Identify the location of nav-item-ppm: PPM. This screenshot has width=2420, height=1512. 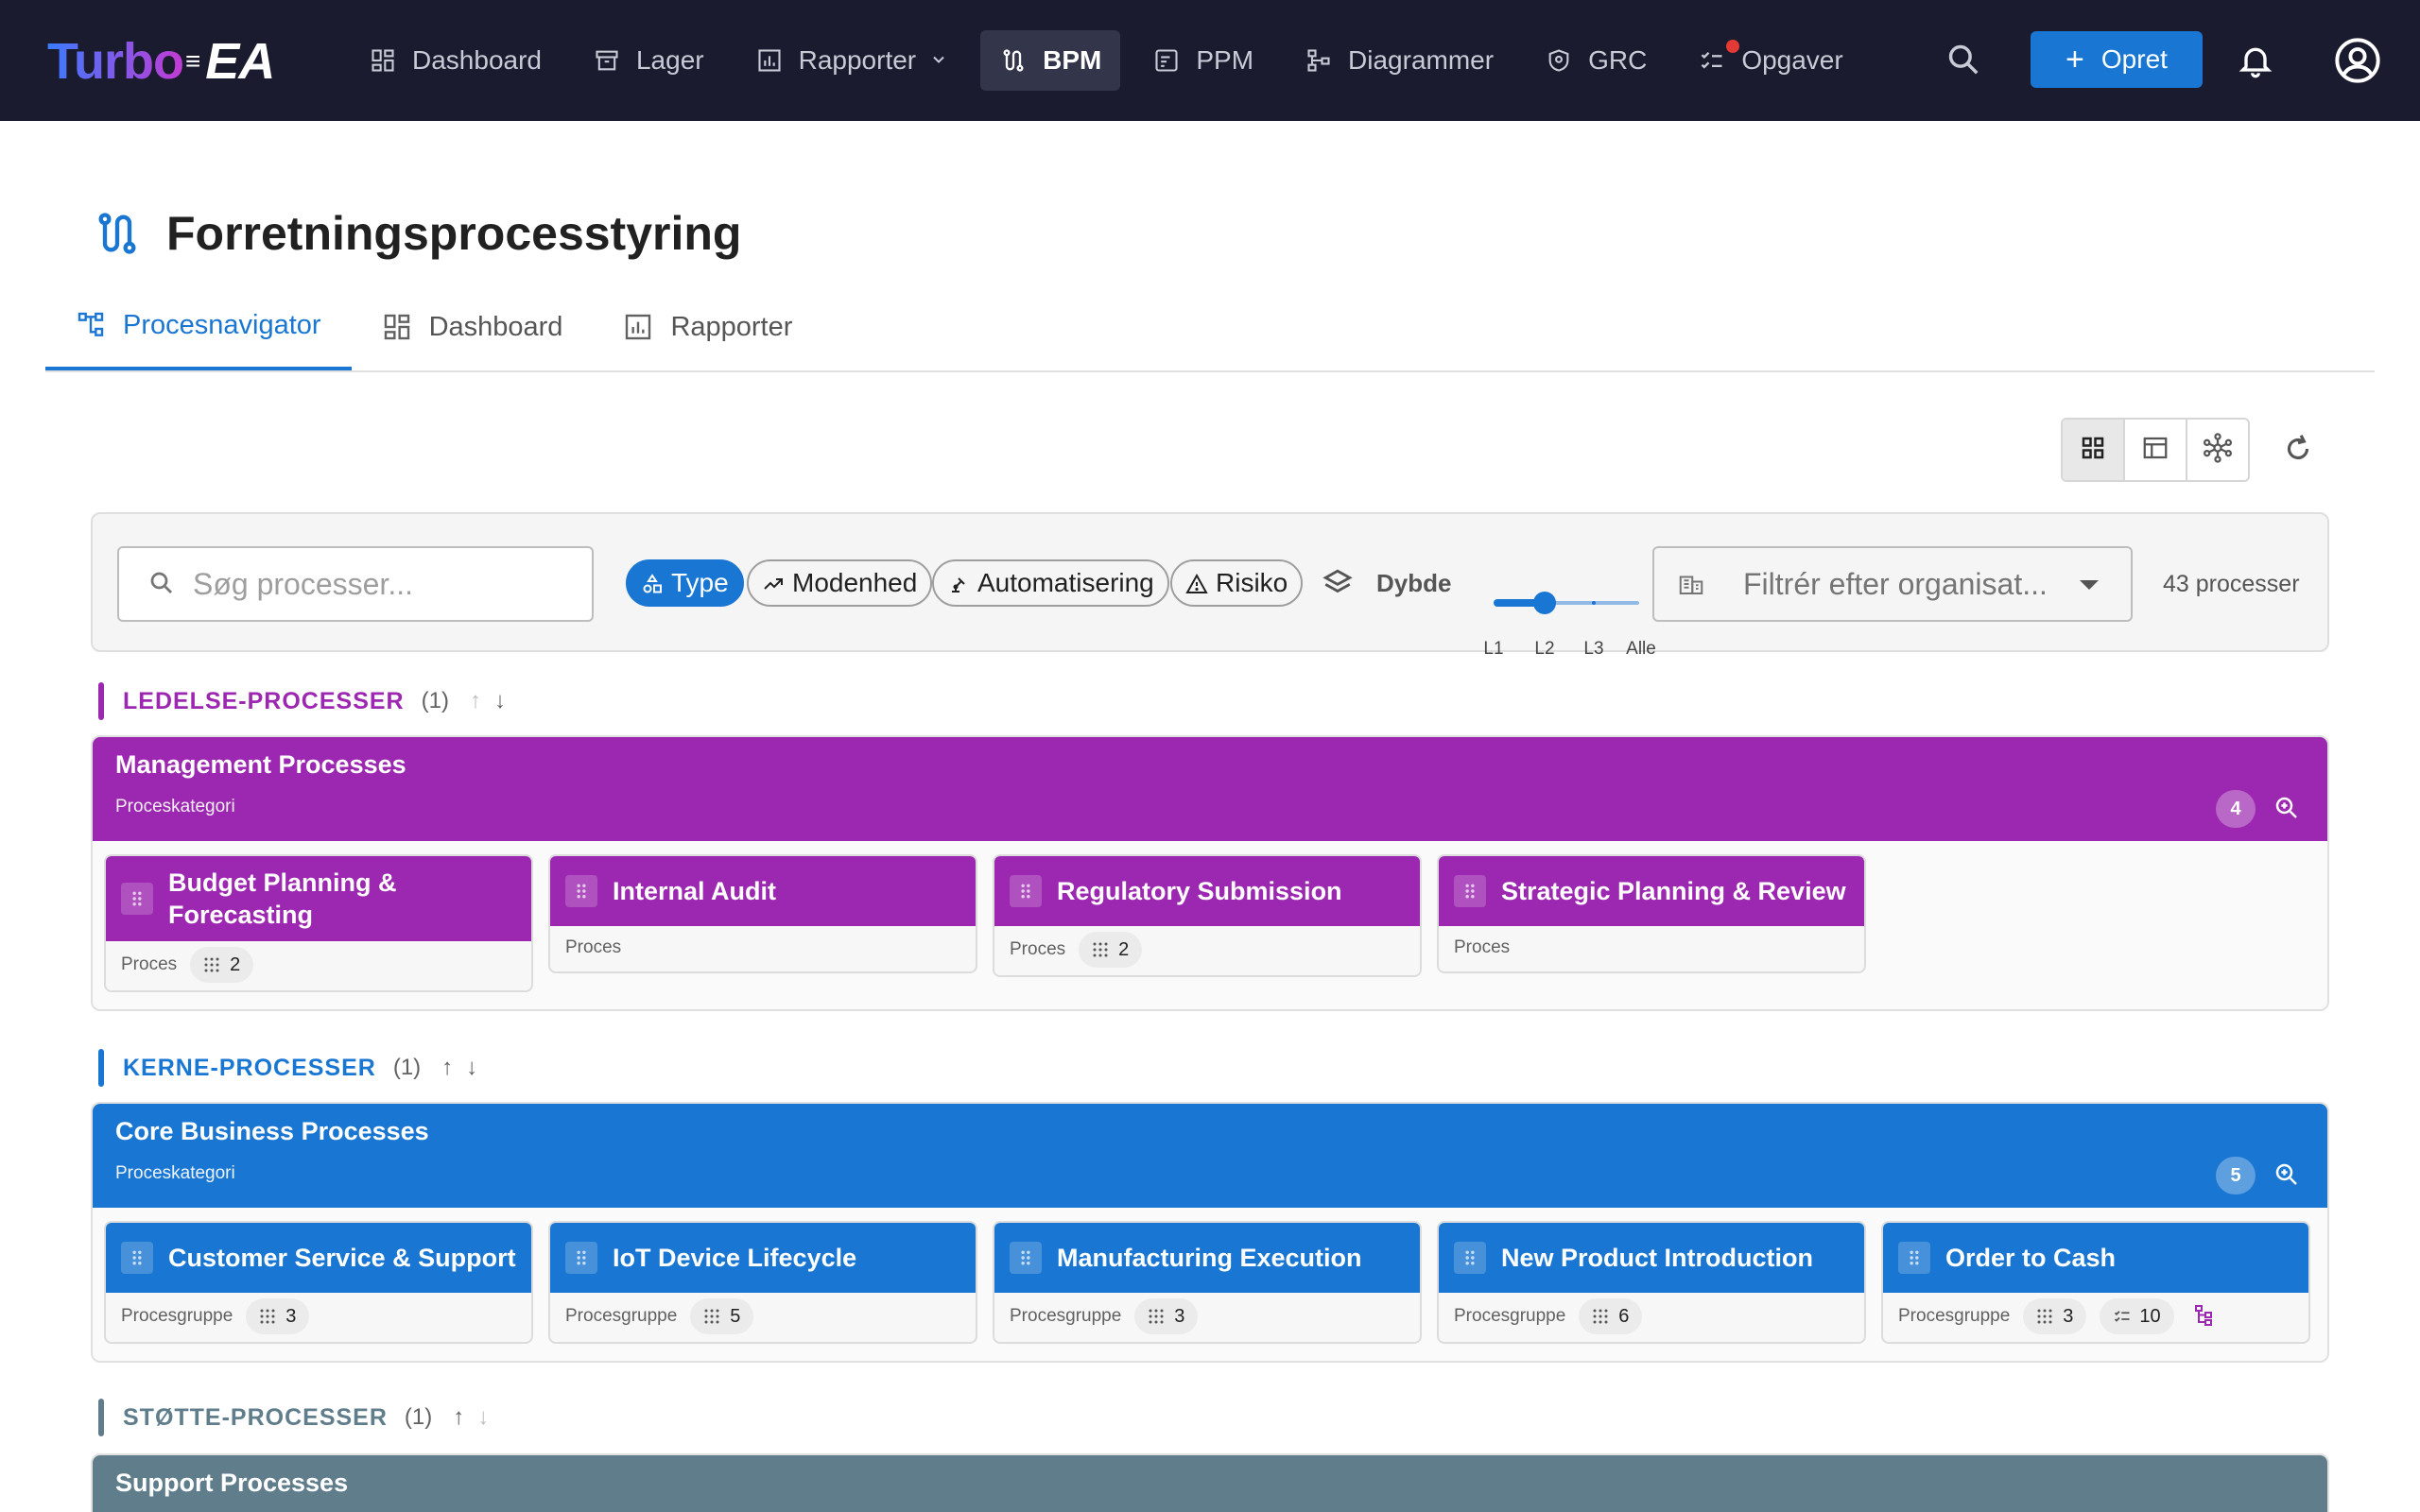
(1203, 60).